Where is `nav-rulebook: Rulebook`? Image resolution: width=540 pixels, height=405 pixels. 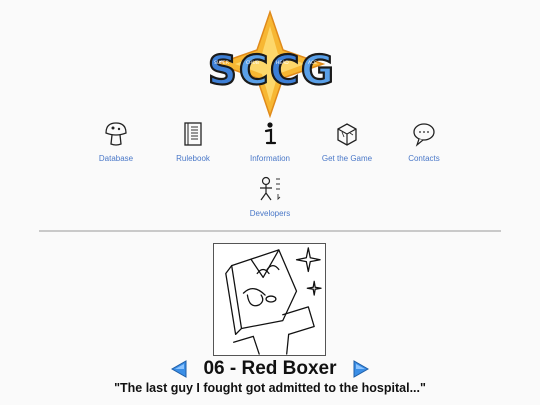
nav-rulebook: Rulebook is located at coordinates (193, 141).